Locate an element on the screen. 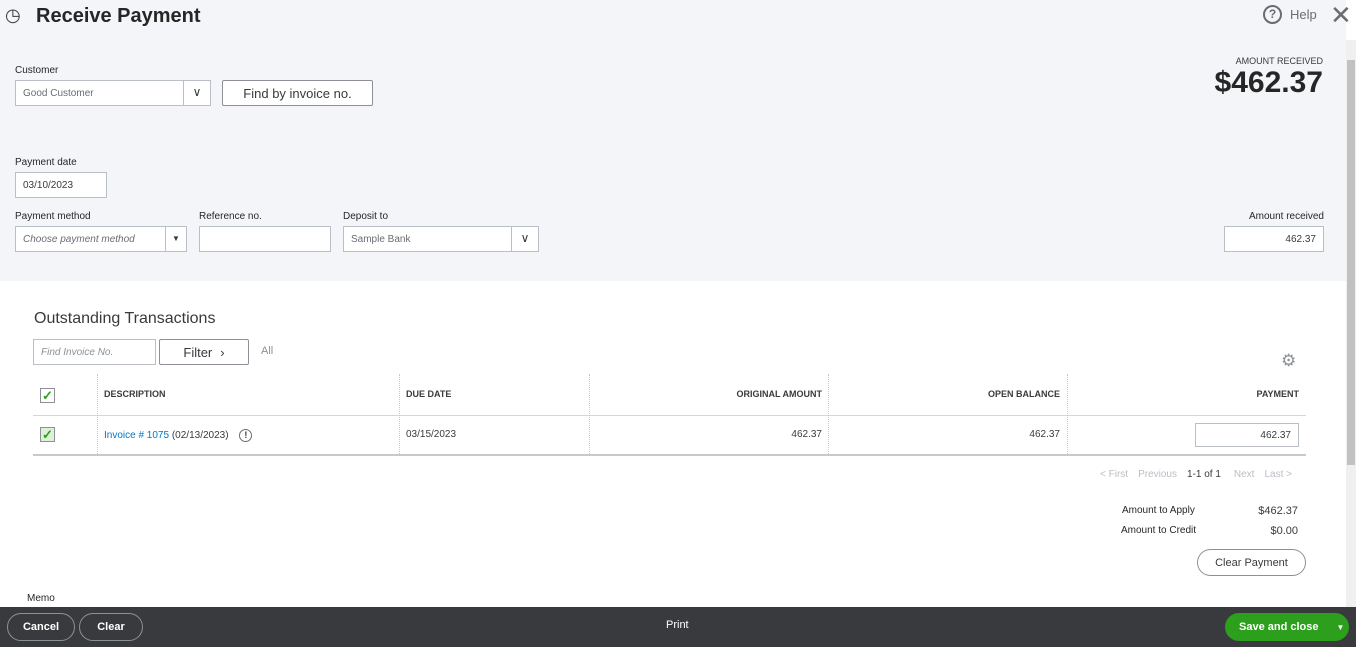 Image resolution: width=1356 pixels, height=647 pixels. reference-input is located at coordinates (265, 239).